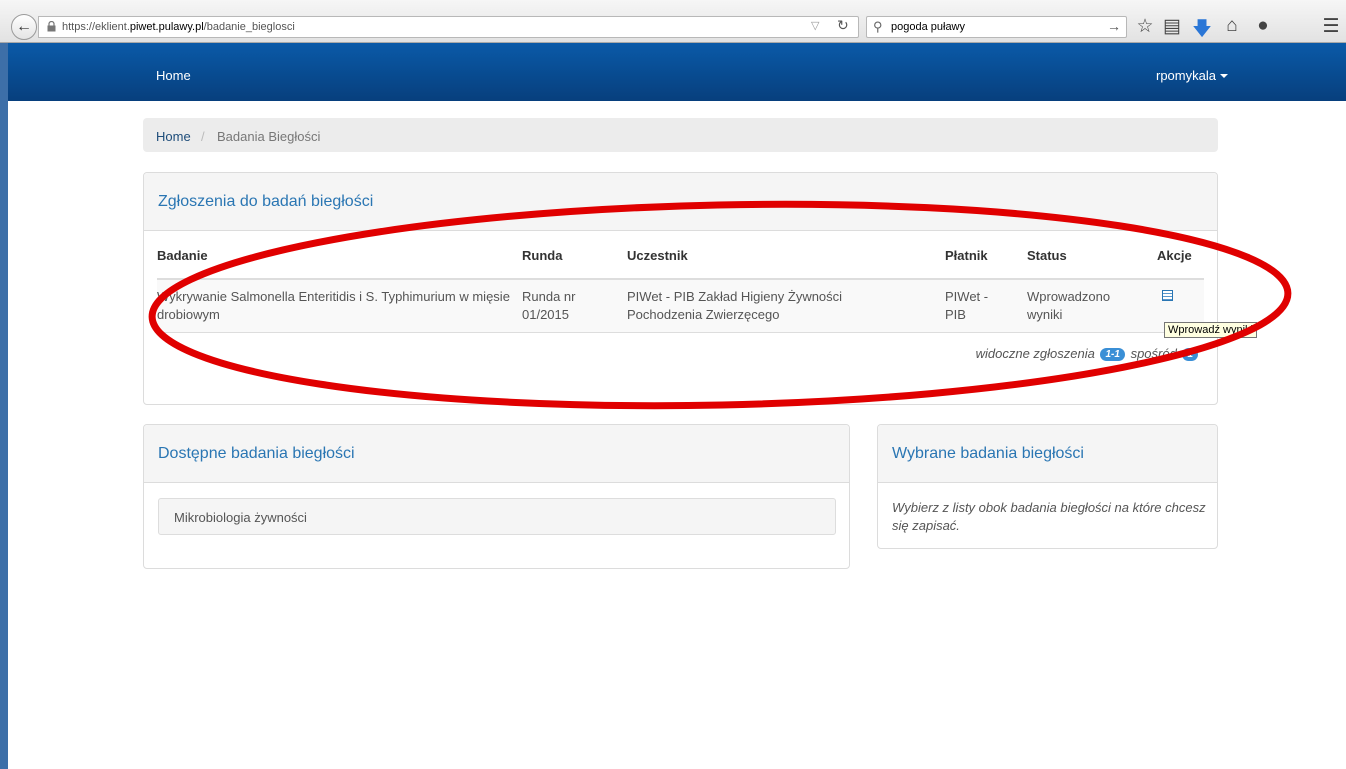 Image resolution: width=1346 pixels, height=769 pixels. I want to click on selected-tests-header: Wybrane badania biegłości, so click(1047, 454).